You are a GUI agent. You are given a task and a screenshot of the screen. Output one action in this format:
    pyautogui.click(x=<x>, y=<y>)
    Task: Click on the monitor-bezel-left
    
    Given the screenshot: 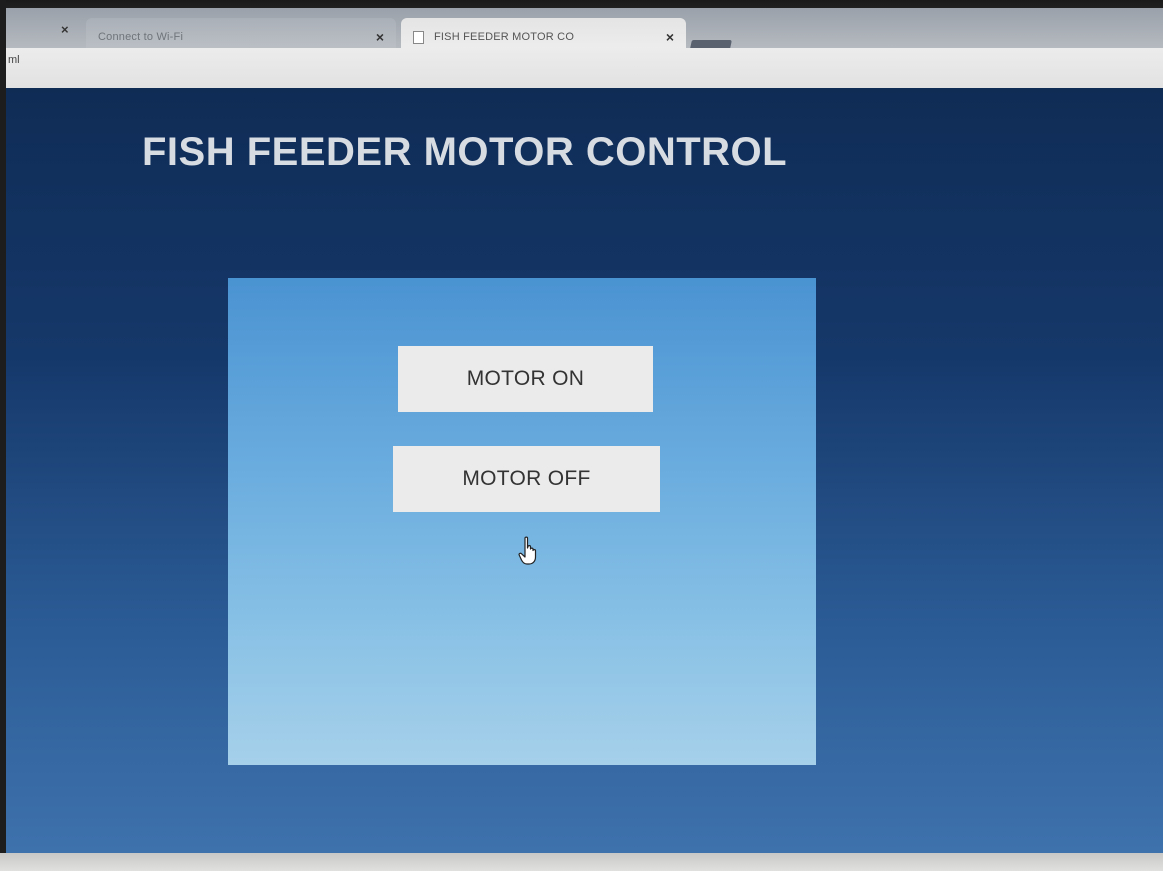 What is the action you would take?
    pyautogui.click(x=3, y=435)
    